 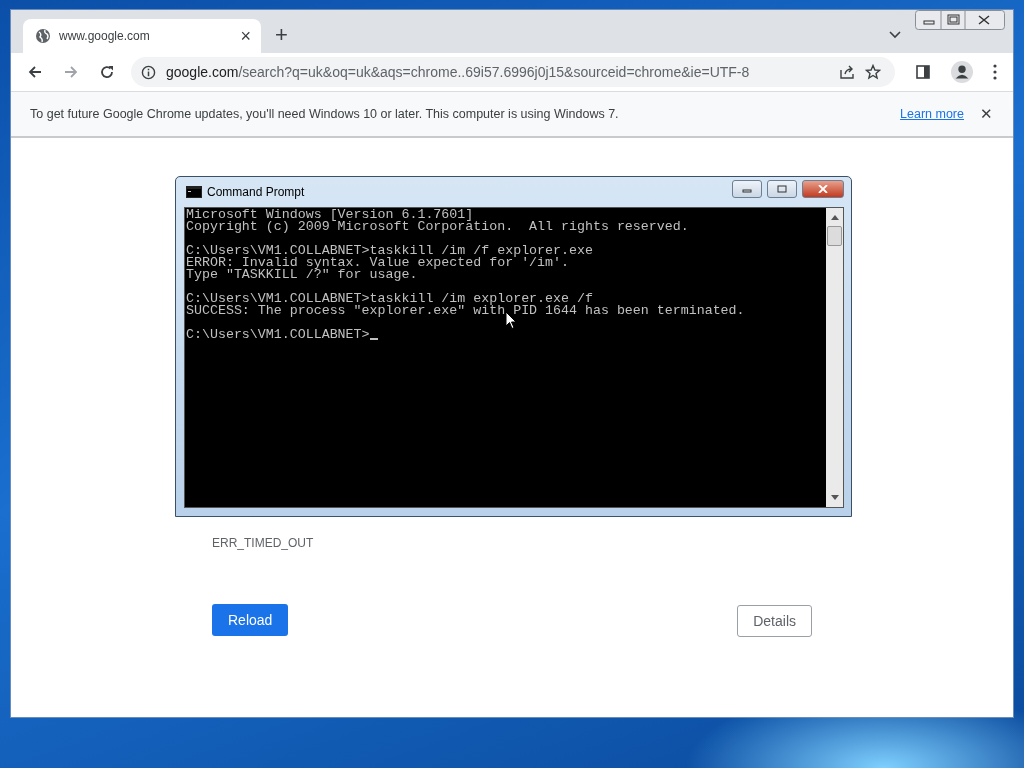 What do you see at coordinates (834, 217) in the screenshot?
I see `scroll-up-arrow-icon` at bounding box center [834, 217].